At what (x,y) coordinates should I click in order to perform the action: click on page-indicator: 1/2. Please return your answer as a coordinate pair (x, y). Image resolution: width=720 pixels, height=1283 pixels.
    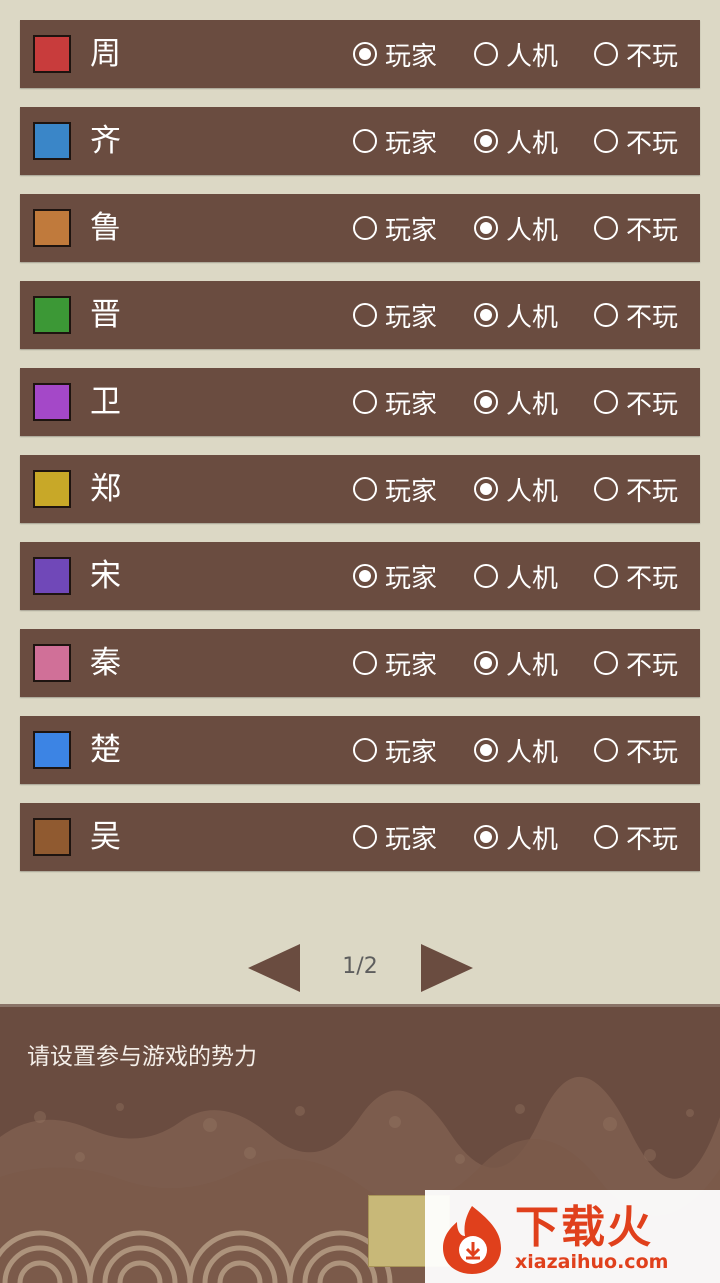
    Looking at the image, I should click on (360, 966).